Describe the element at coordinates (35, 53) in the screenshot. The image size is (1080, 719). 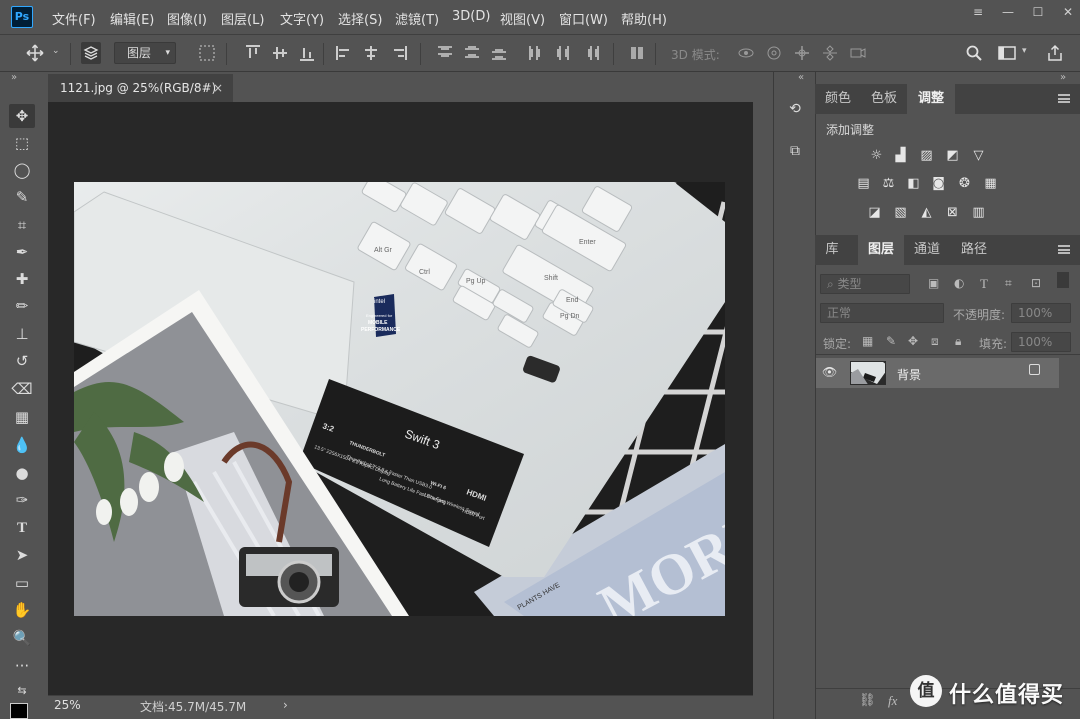
I see `move-tool-icon` at that location.